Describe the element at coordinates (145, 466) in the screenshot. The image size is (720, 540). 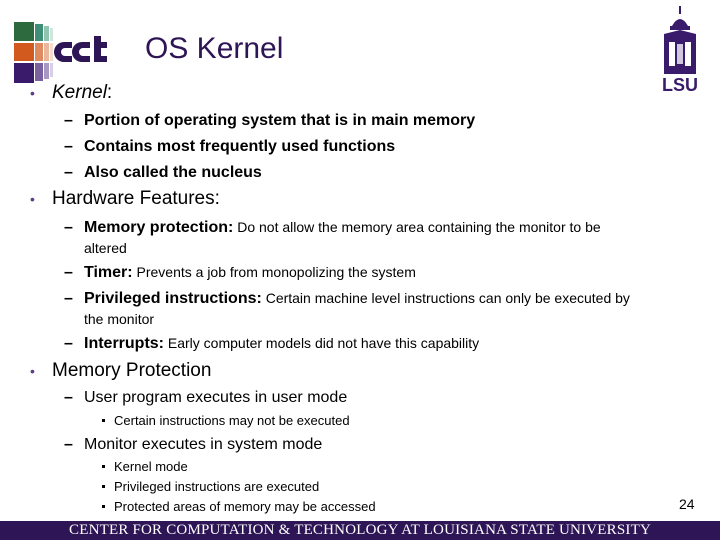
I see `sub-item: Kernel mode` at that location.